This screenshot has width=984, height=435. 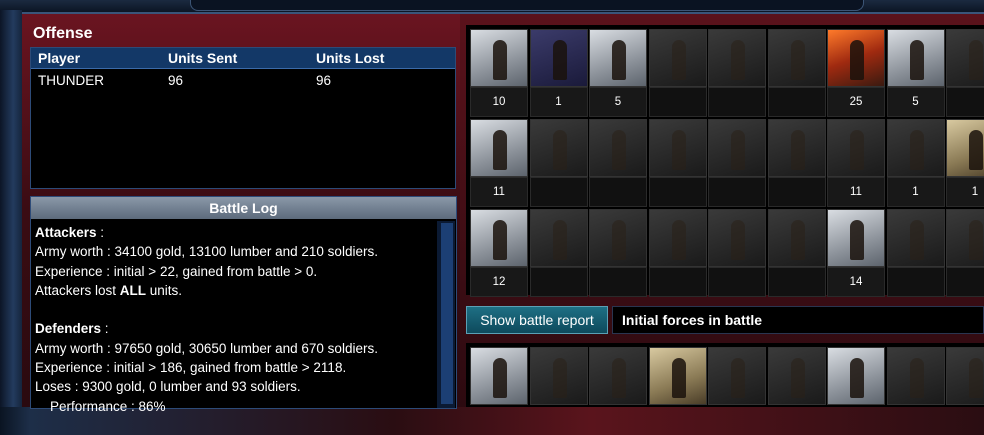 I want to click on header-units-sent: Units Sent, so click(x=203, y=58).